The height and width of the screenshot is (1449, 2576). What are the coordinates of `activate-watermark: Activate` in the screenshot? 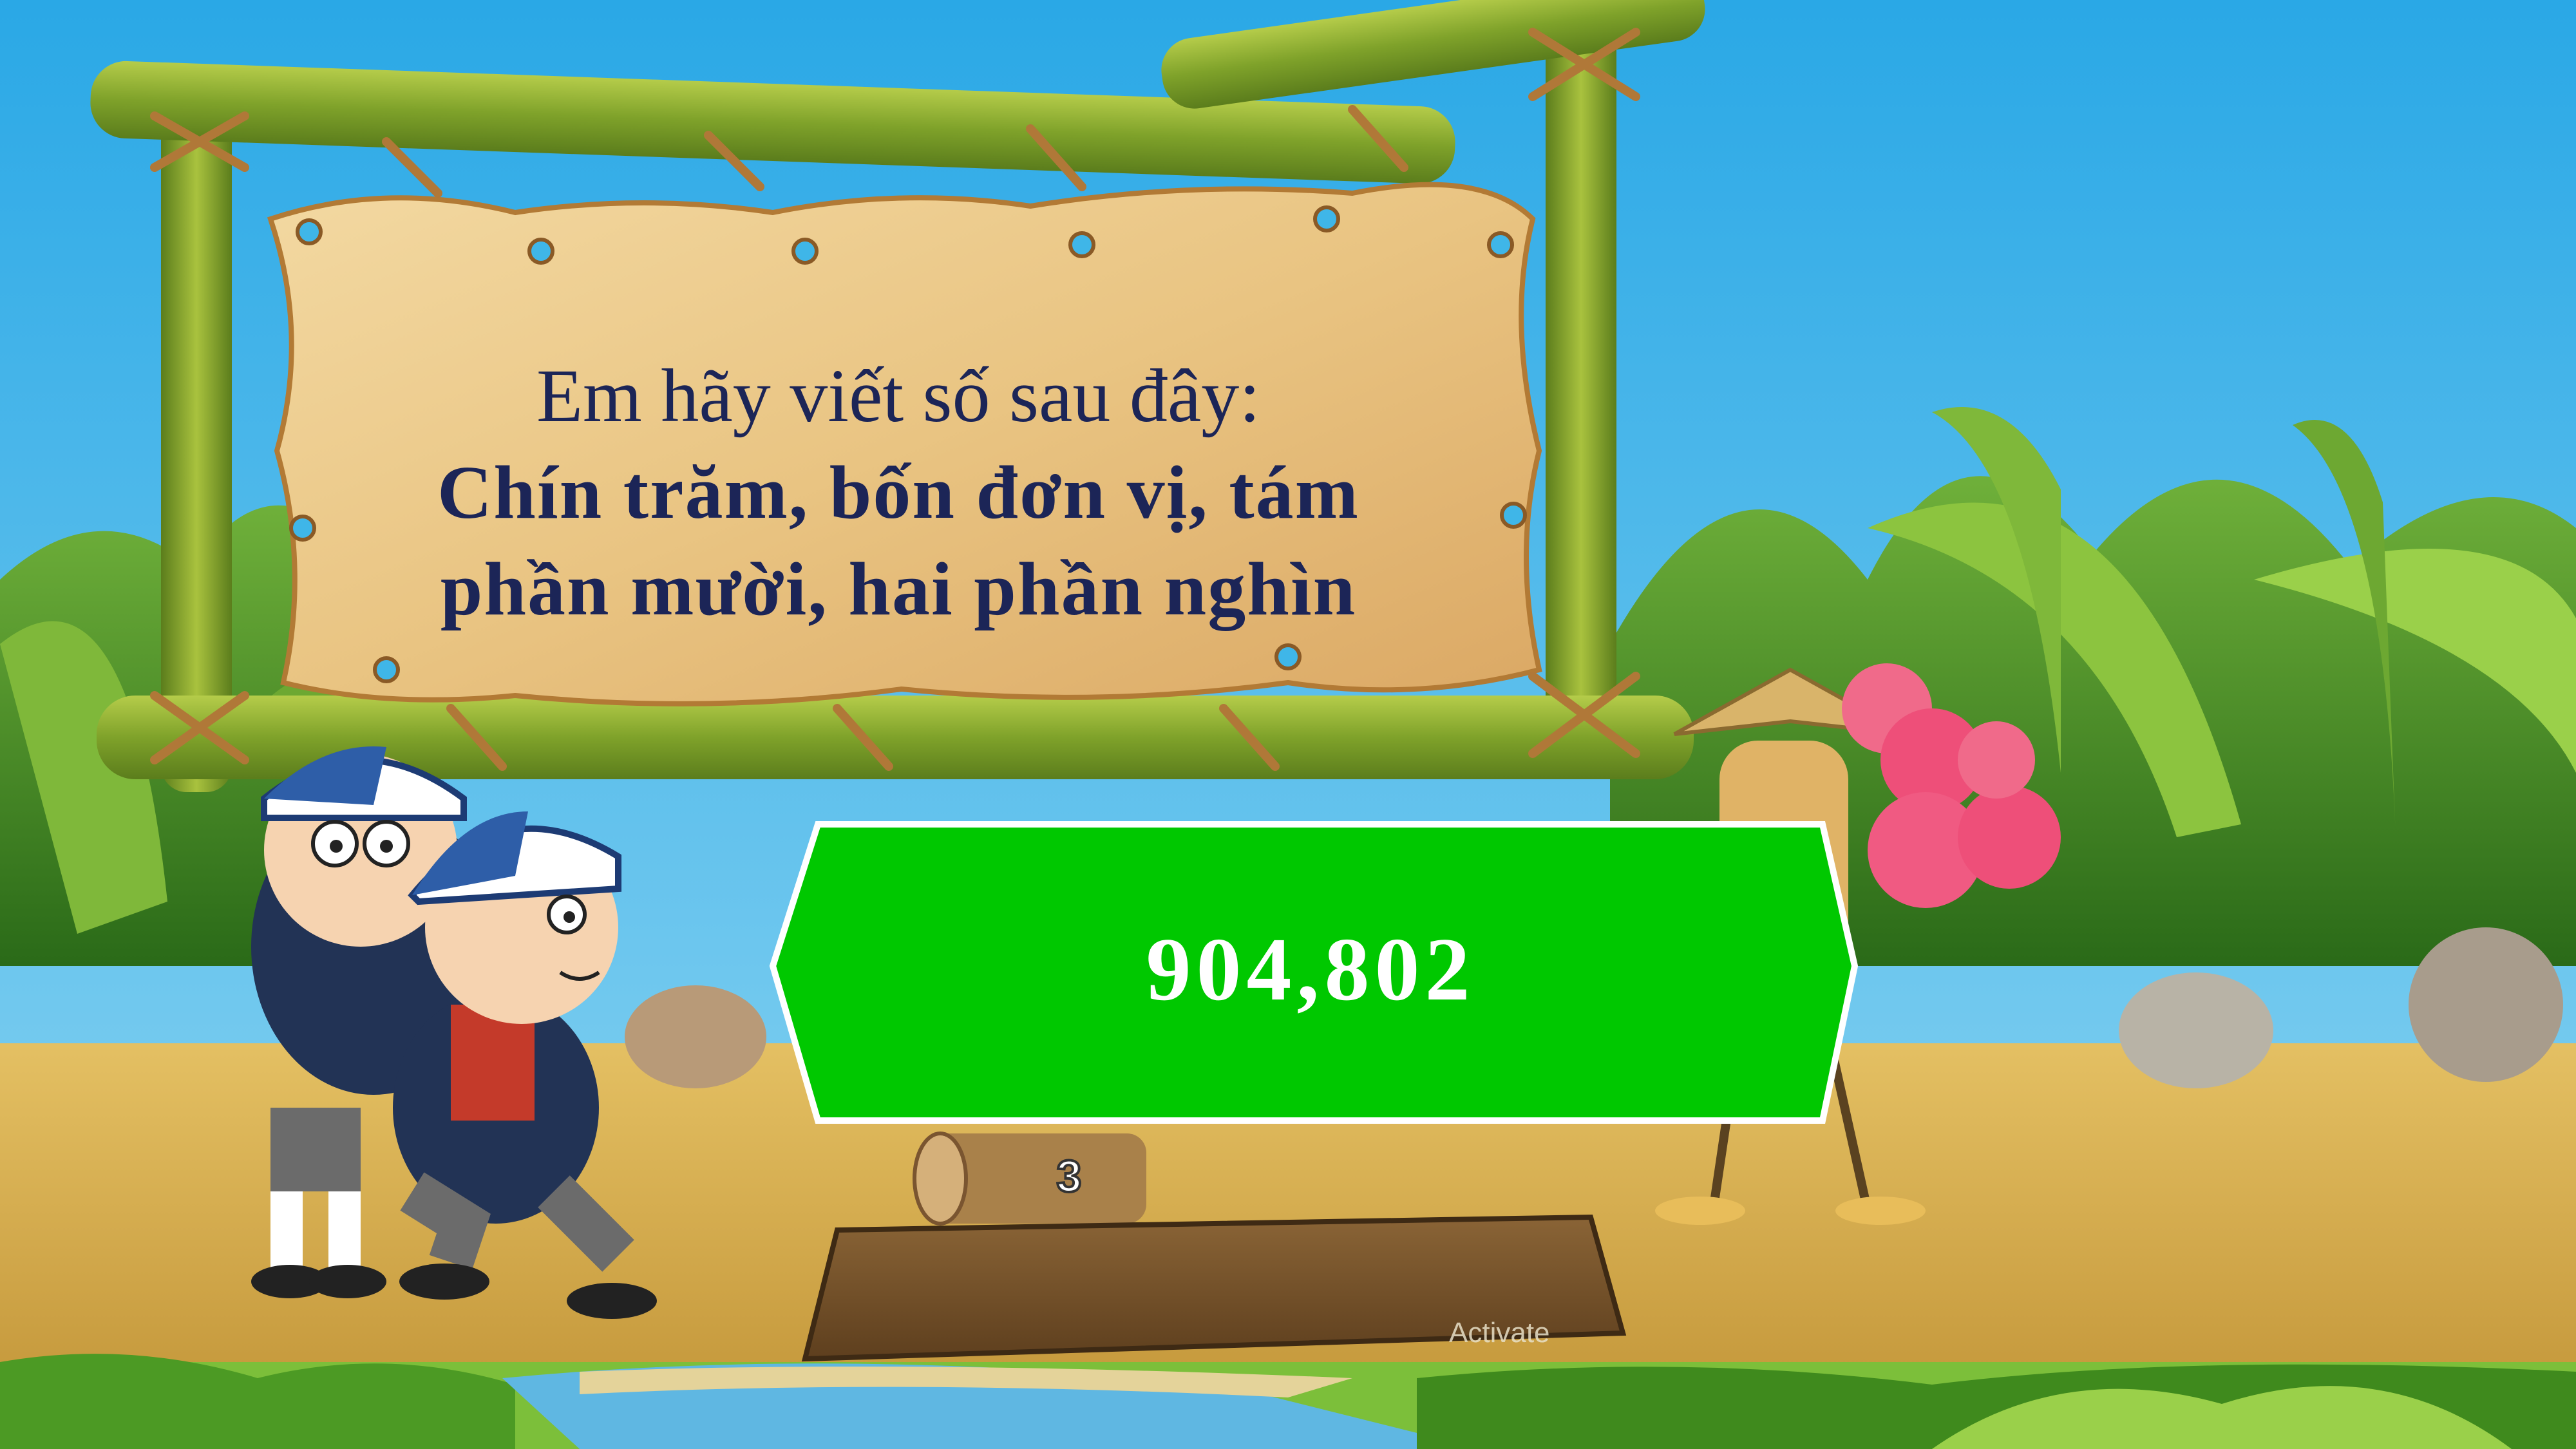 It's located at (1500, 1333).